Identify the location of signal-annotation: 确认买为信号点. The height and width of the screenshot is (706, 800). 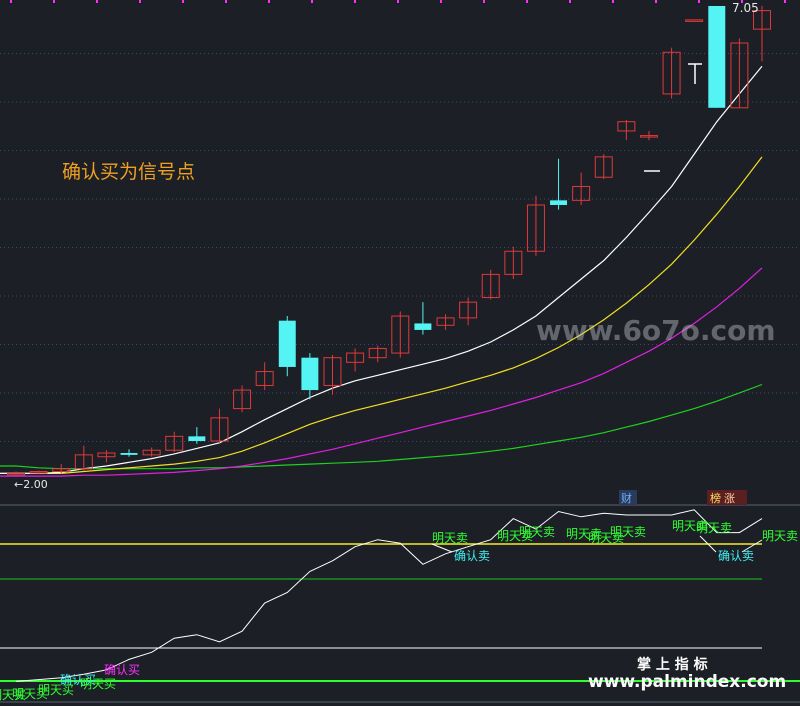
(128, 172).